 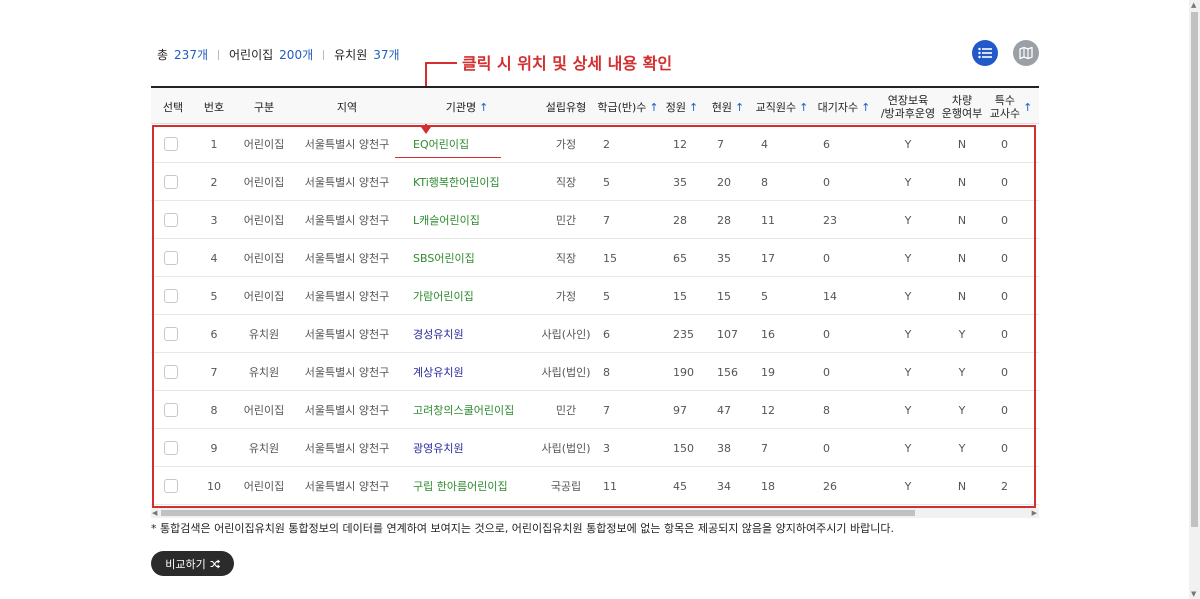 I want to click on compare-button-label: 비교하기, so click(x=185, y=564).